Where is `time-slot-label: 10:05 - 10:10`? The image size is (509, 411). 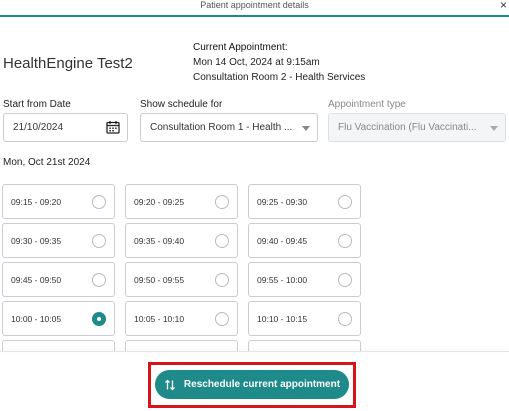 time-slot-label: 10:05 - 10:10 is located at coordinates (159, 319).